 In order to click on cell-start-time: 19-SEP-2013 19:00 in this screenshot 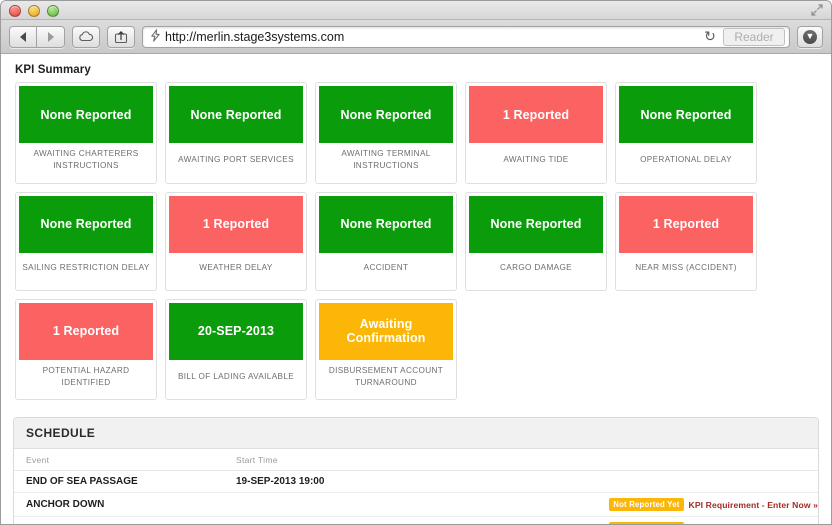, I will do `click(324, 482)`.